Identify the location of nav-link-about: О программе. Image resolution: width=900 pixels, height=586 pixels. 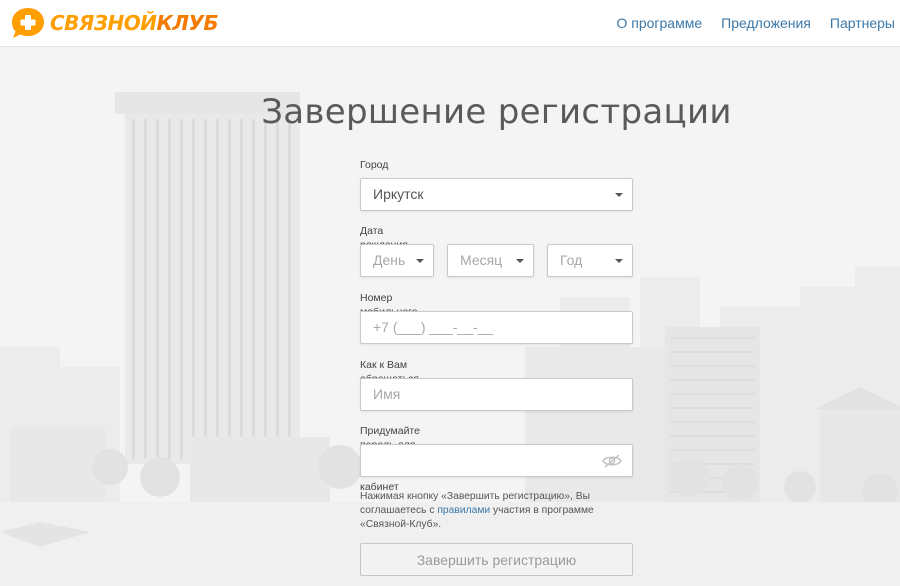
(659, 23).